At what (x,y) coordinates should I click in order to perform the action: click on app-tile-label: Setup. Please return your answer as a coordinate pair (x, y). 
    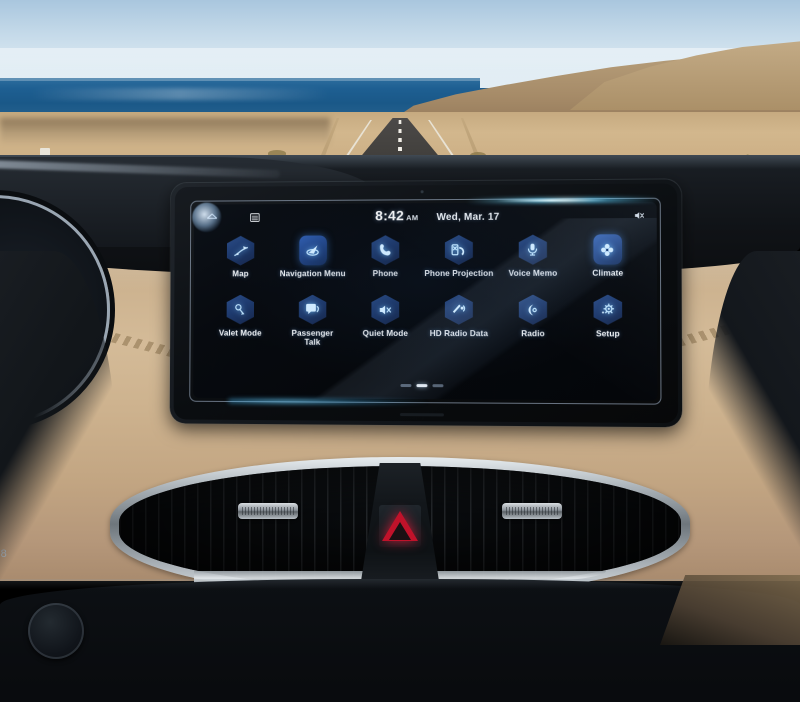
    Looking at the image, I should click on (607, 333).